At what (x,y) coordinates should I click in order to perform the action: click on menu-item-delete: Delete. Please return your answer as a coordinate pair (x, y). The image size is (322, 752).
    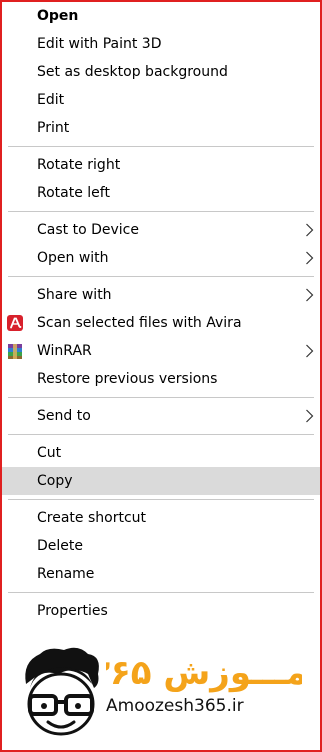
    Looking at the image, I should click on (161, 546).